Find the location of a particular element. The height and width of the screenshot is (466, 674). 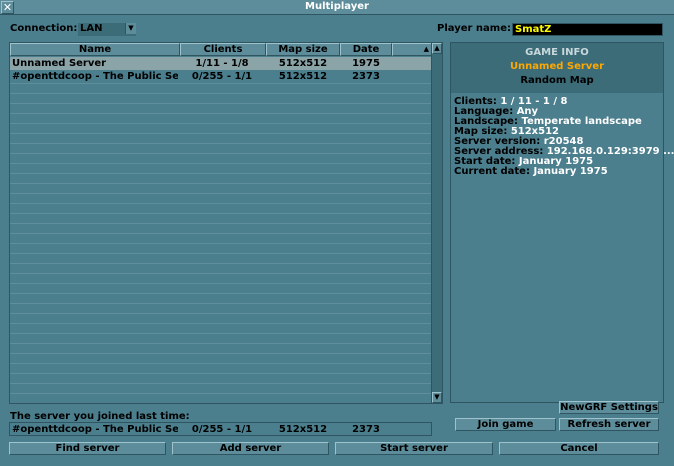

game-info-detail: Current date: January 1975 is located at coordinates (531, 172).